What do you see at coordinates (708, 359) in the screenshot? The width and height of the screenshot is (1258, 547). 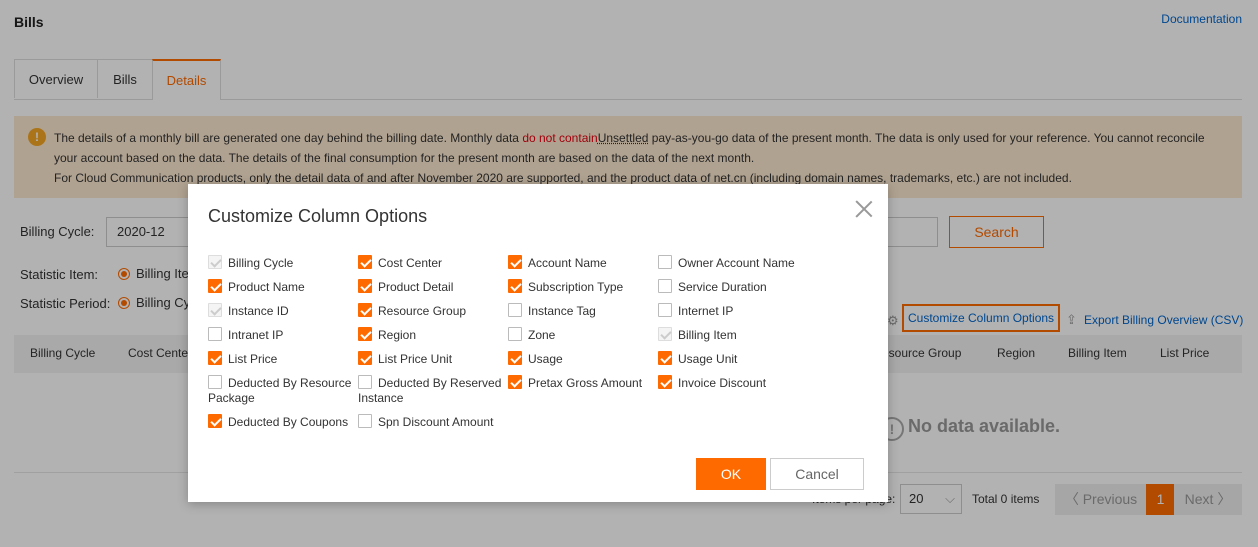 I see `column-option-label: Usage Unit` at bounding box center [708, 359].